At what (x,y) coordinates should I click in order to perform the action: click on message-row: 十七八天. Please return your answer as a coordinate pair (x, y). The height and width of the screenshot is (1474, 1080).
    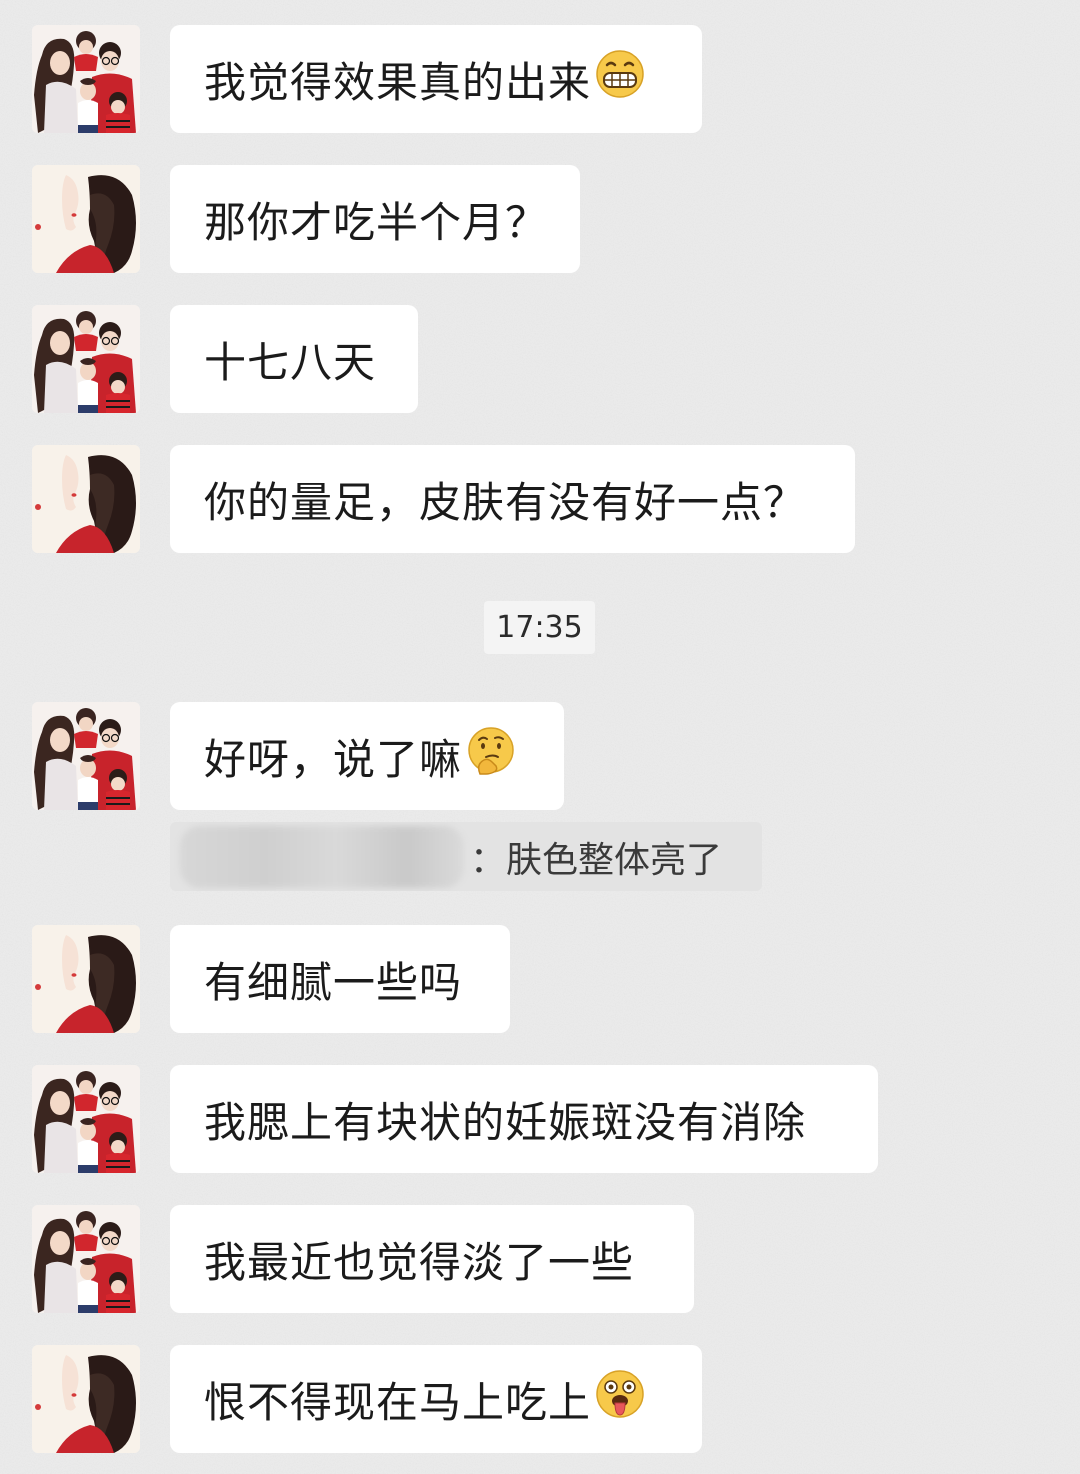
    Looking at the image, I should click on (225, 359).